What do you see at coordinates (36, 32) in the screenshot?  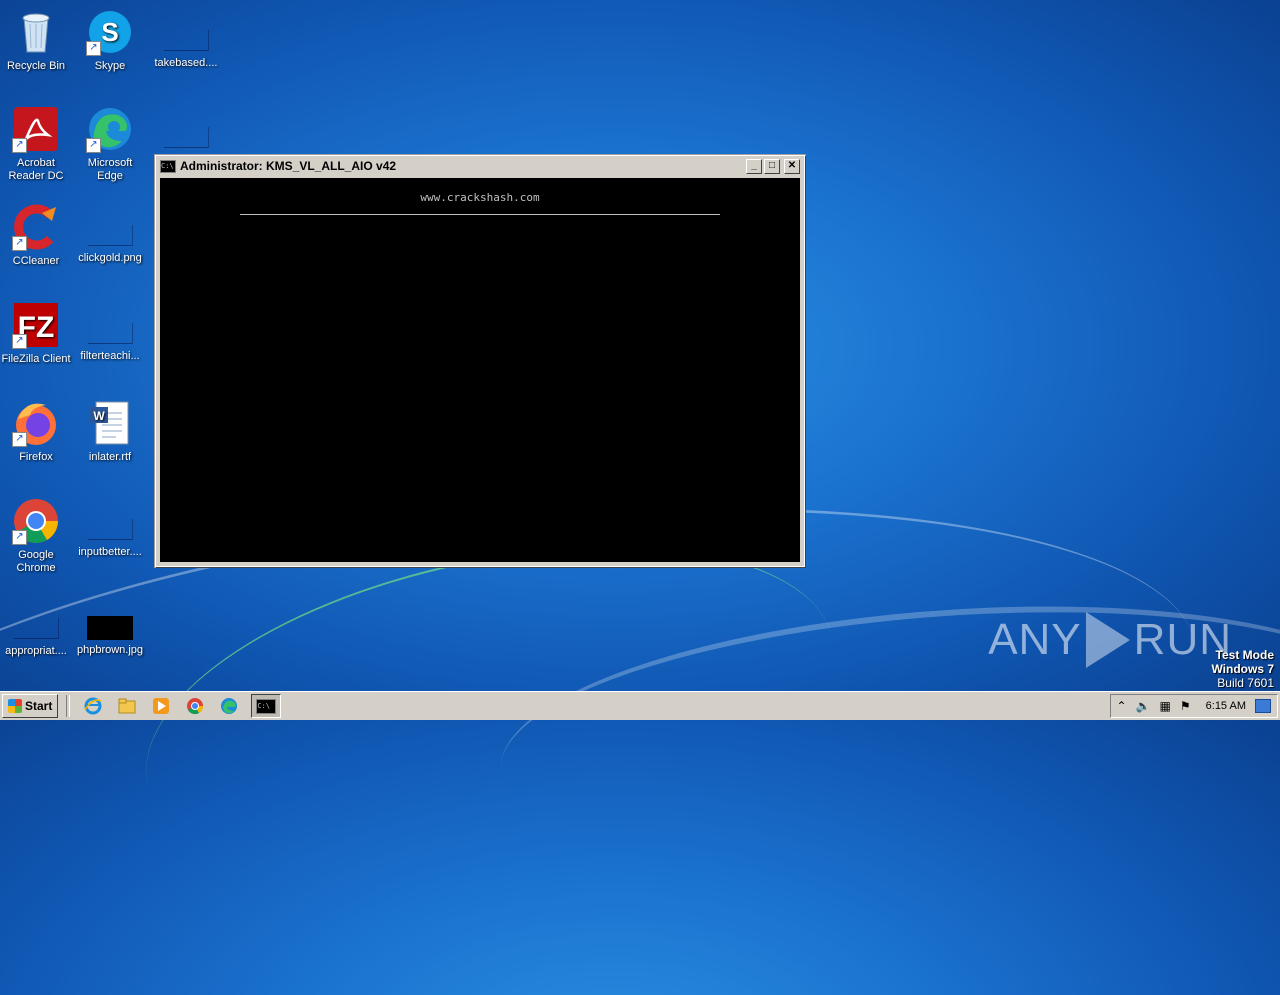 I see `recycle-bin-icon` at bounding box center [36, 32].